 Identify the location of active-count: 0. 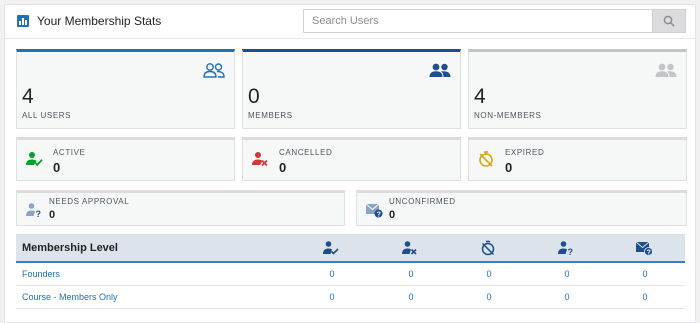
(57, 167).